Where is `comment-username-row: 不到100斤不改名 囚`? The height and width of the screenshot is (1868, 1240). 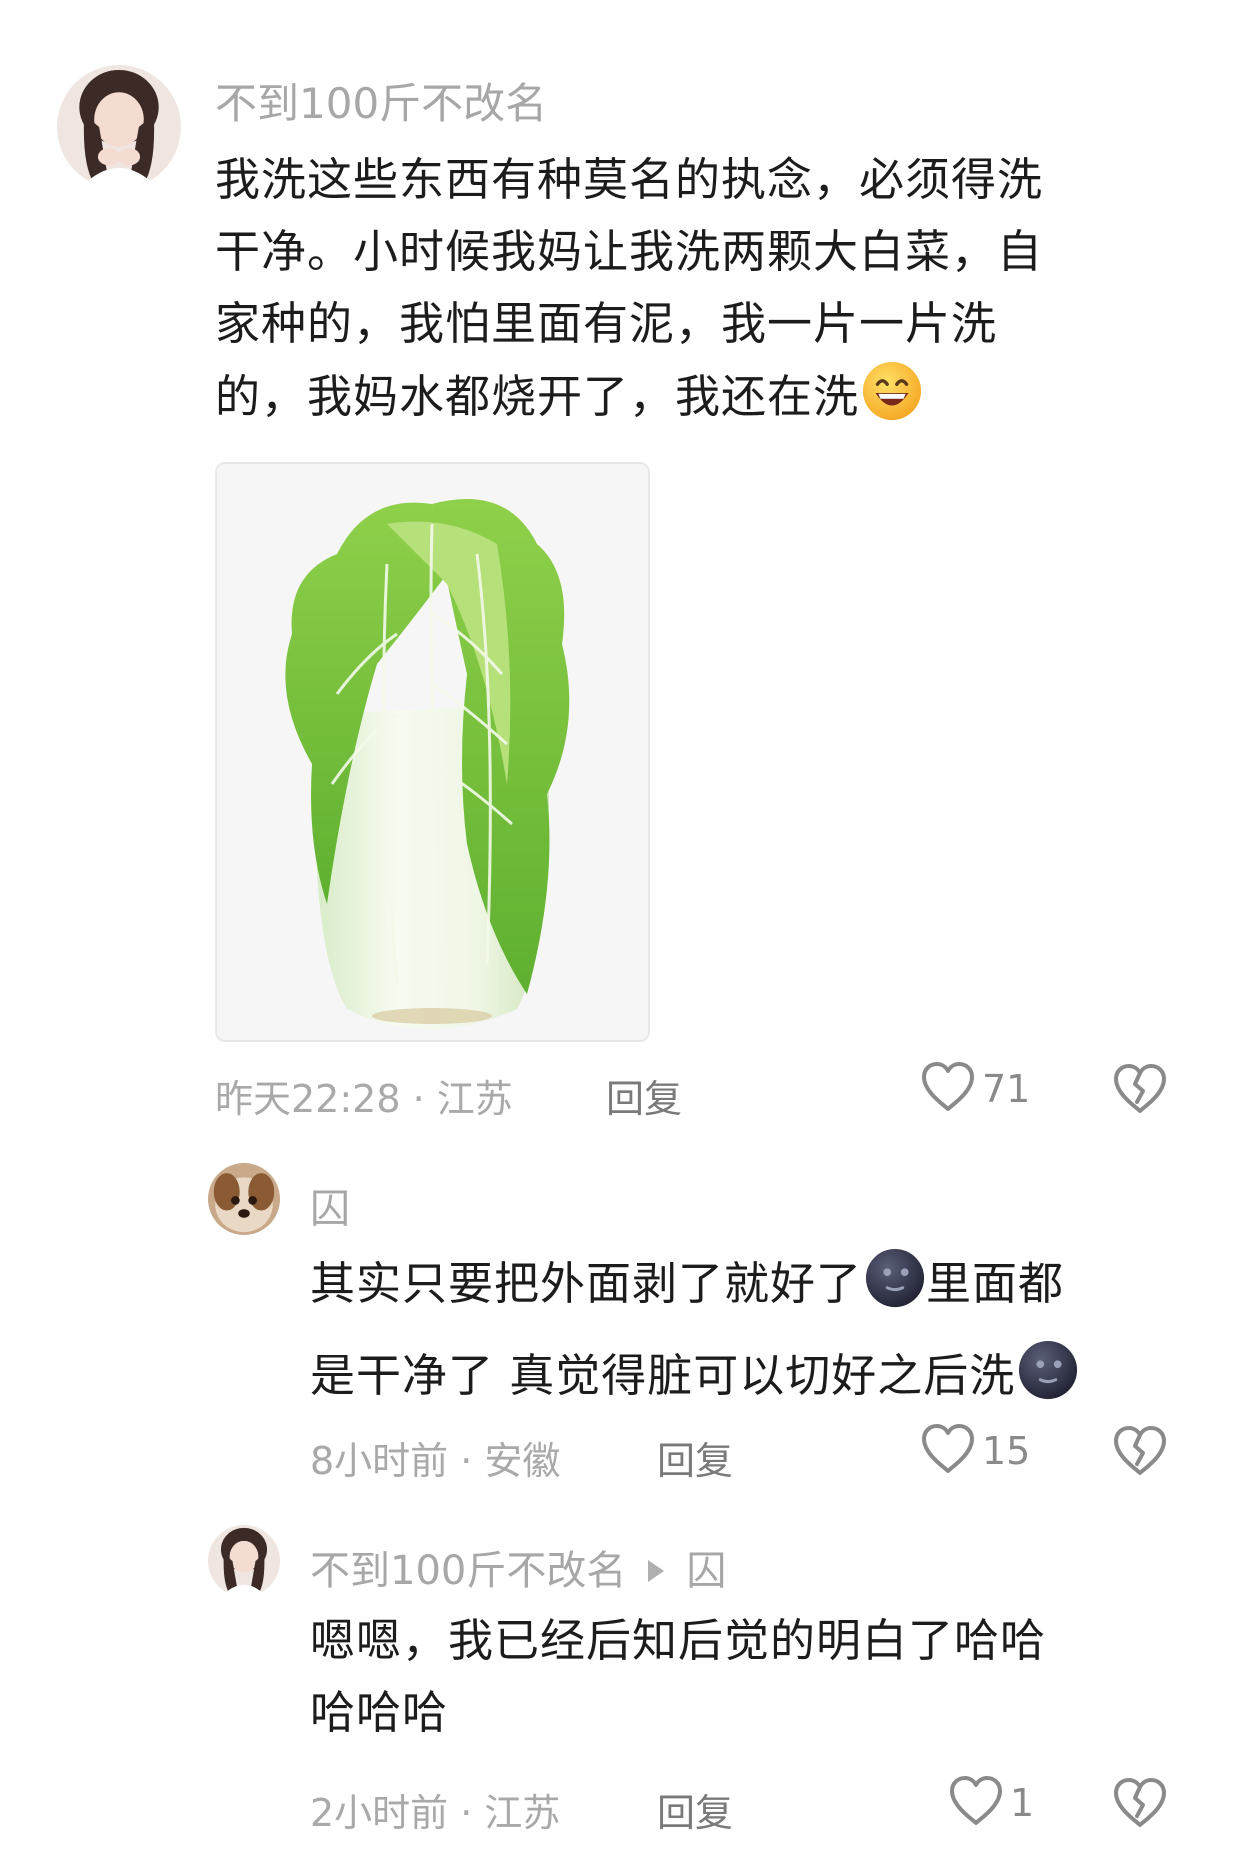
comment-username-row: 不到100斤不改名 囚 is located at coordinates (518, 1567).